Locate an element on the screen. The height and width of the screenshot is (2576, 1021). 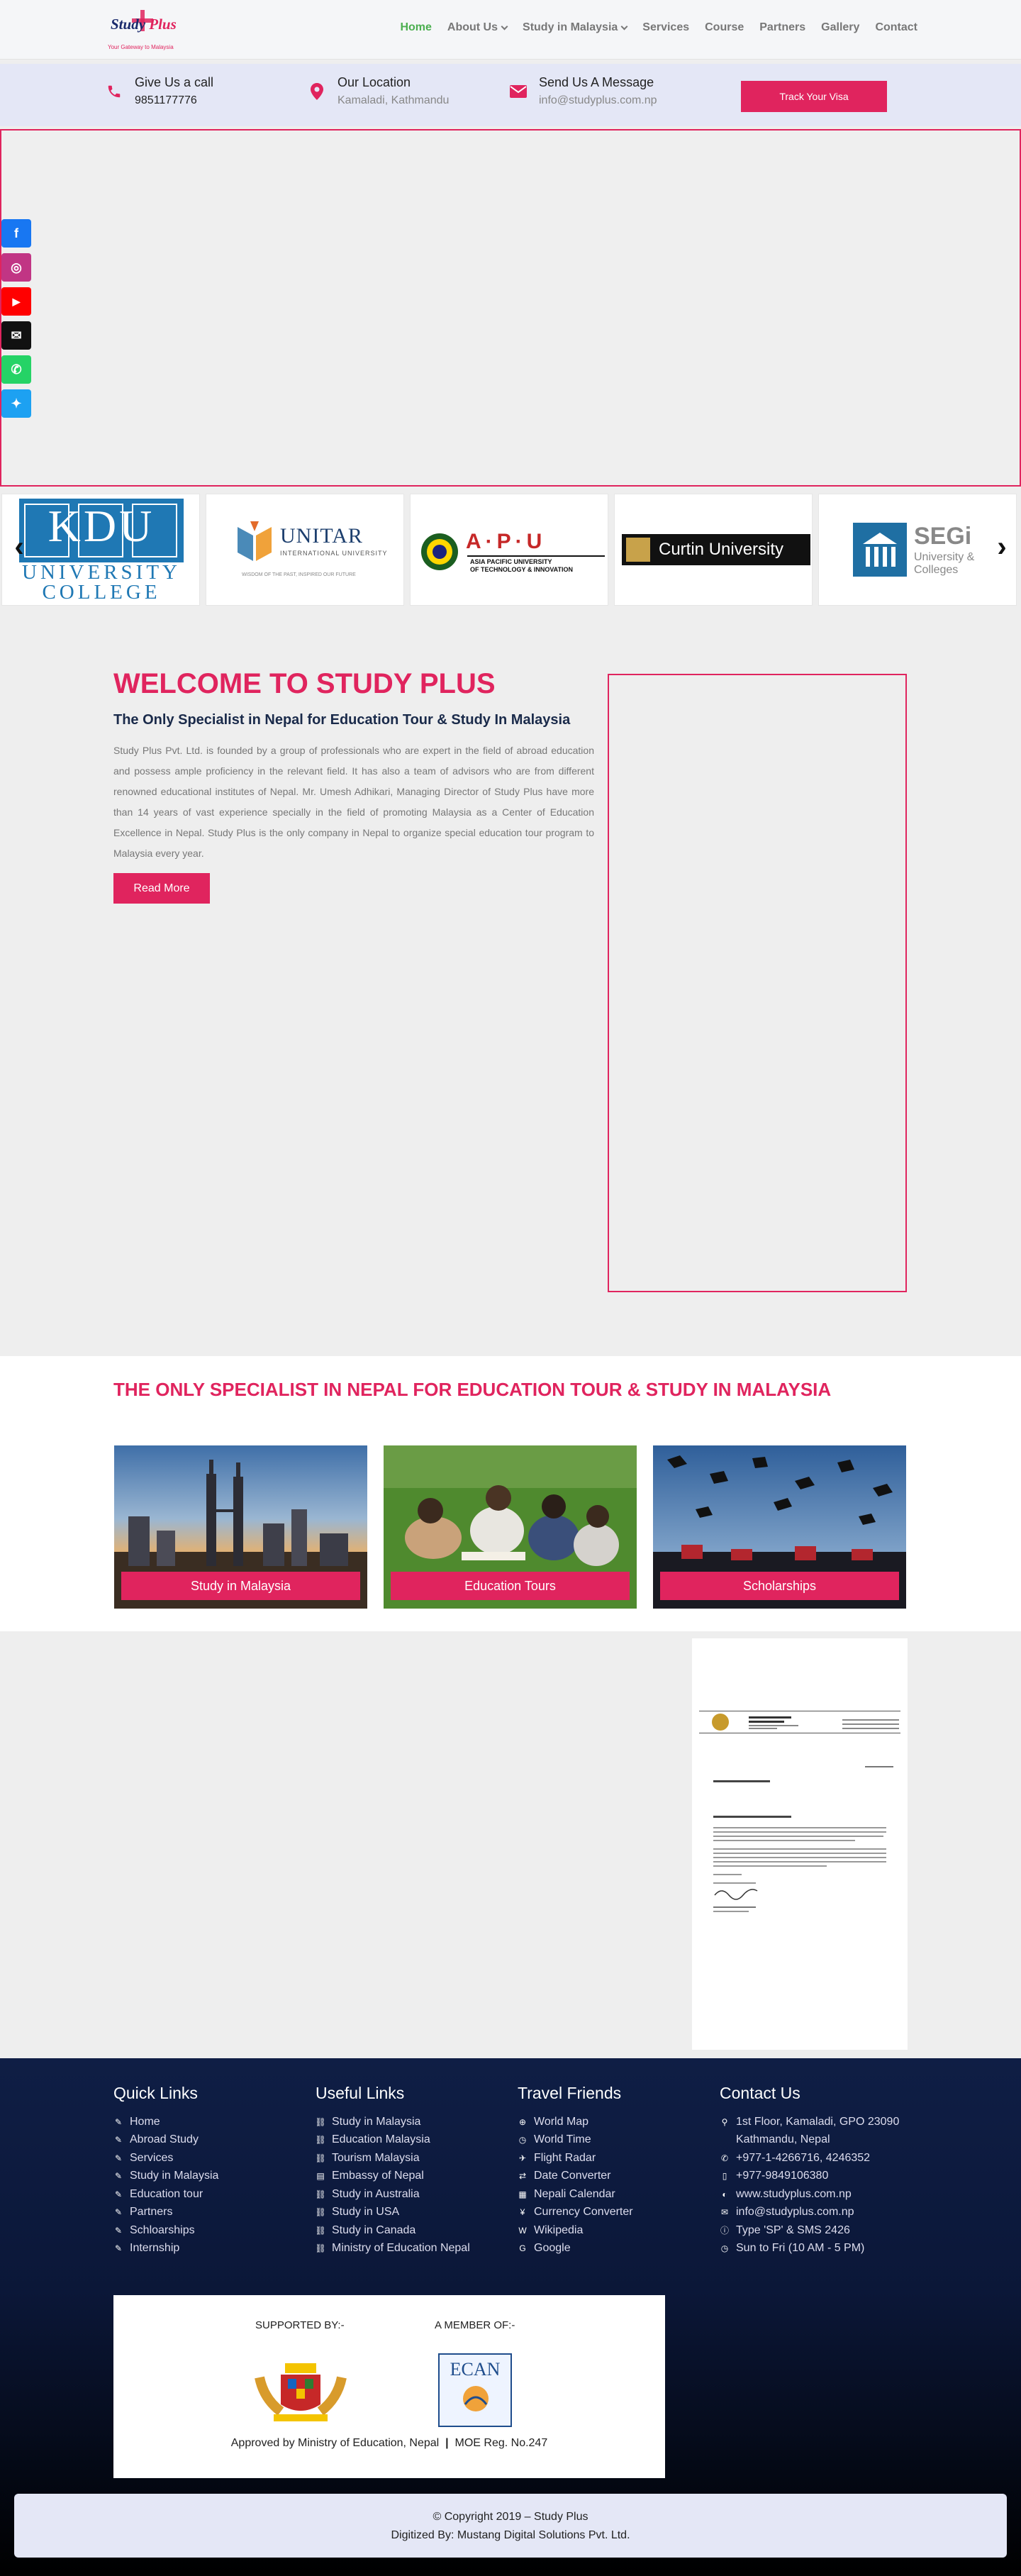
segi-line2: Colleges is located at coordinates (937, 570).